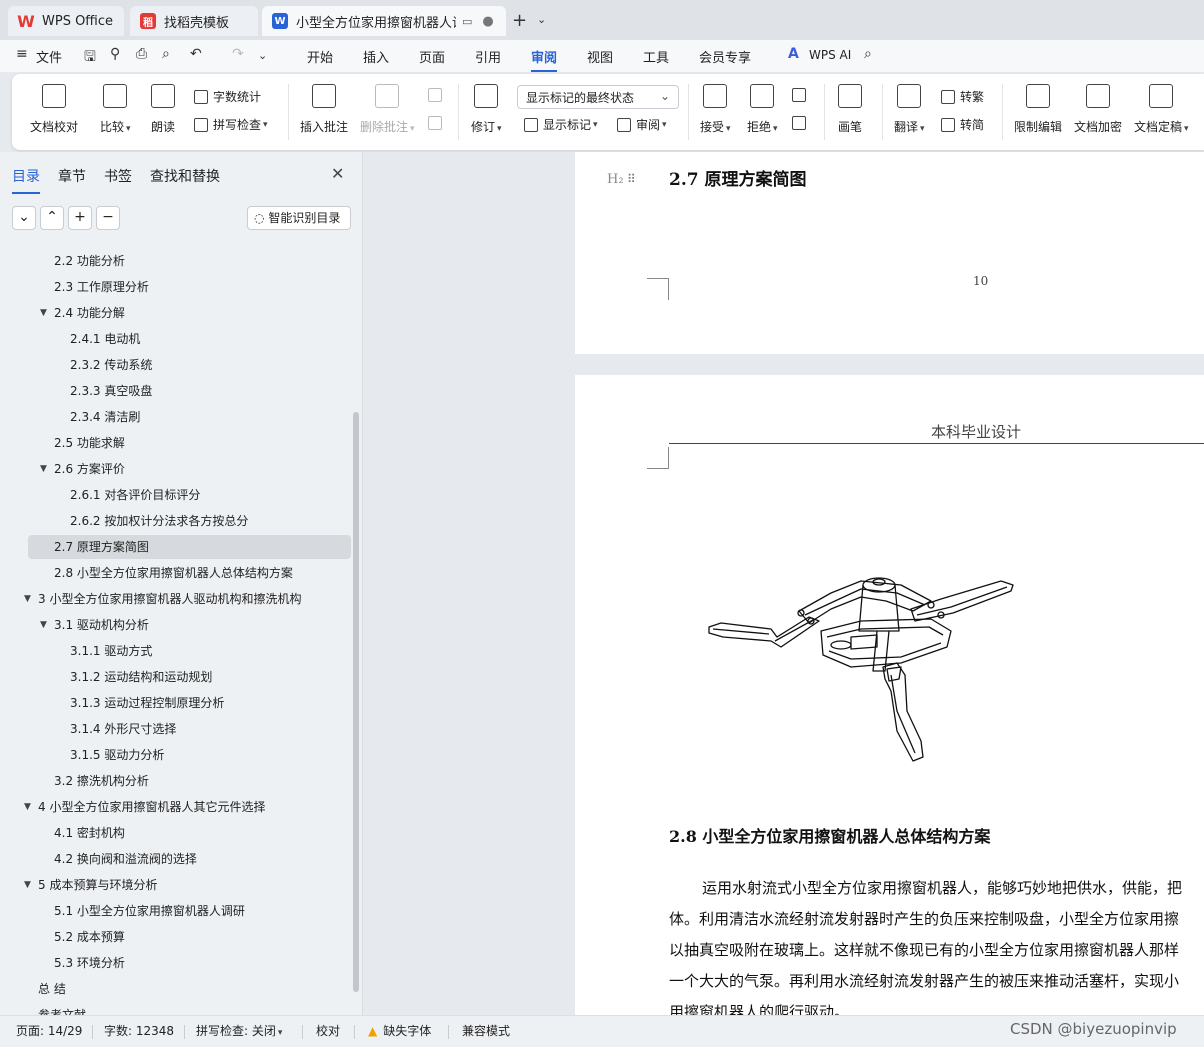 This screenshot has height=1047, width=1204. Describe the element at coordinates (176, 989) in the screenshot. I see `toc-item: 总 结` at that location.